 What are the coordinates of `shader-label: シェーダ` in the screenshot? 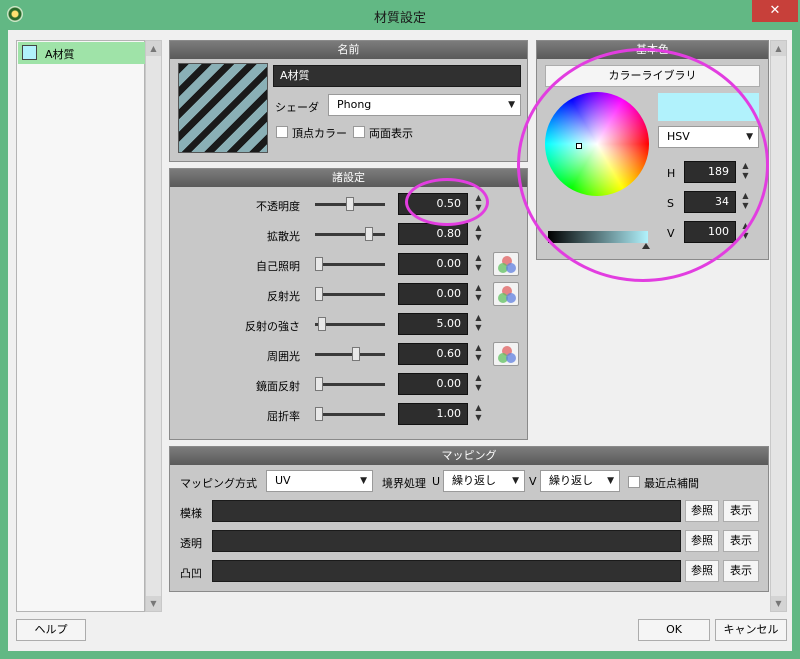 It's located at (297, 107).